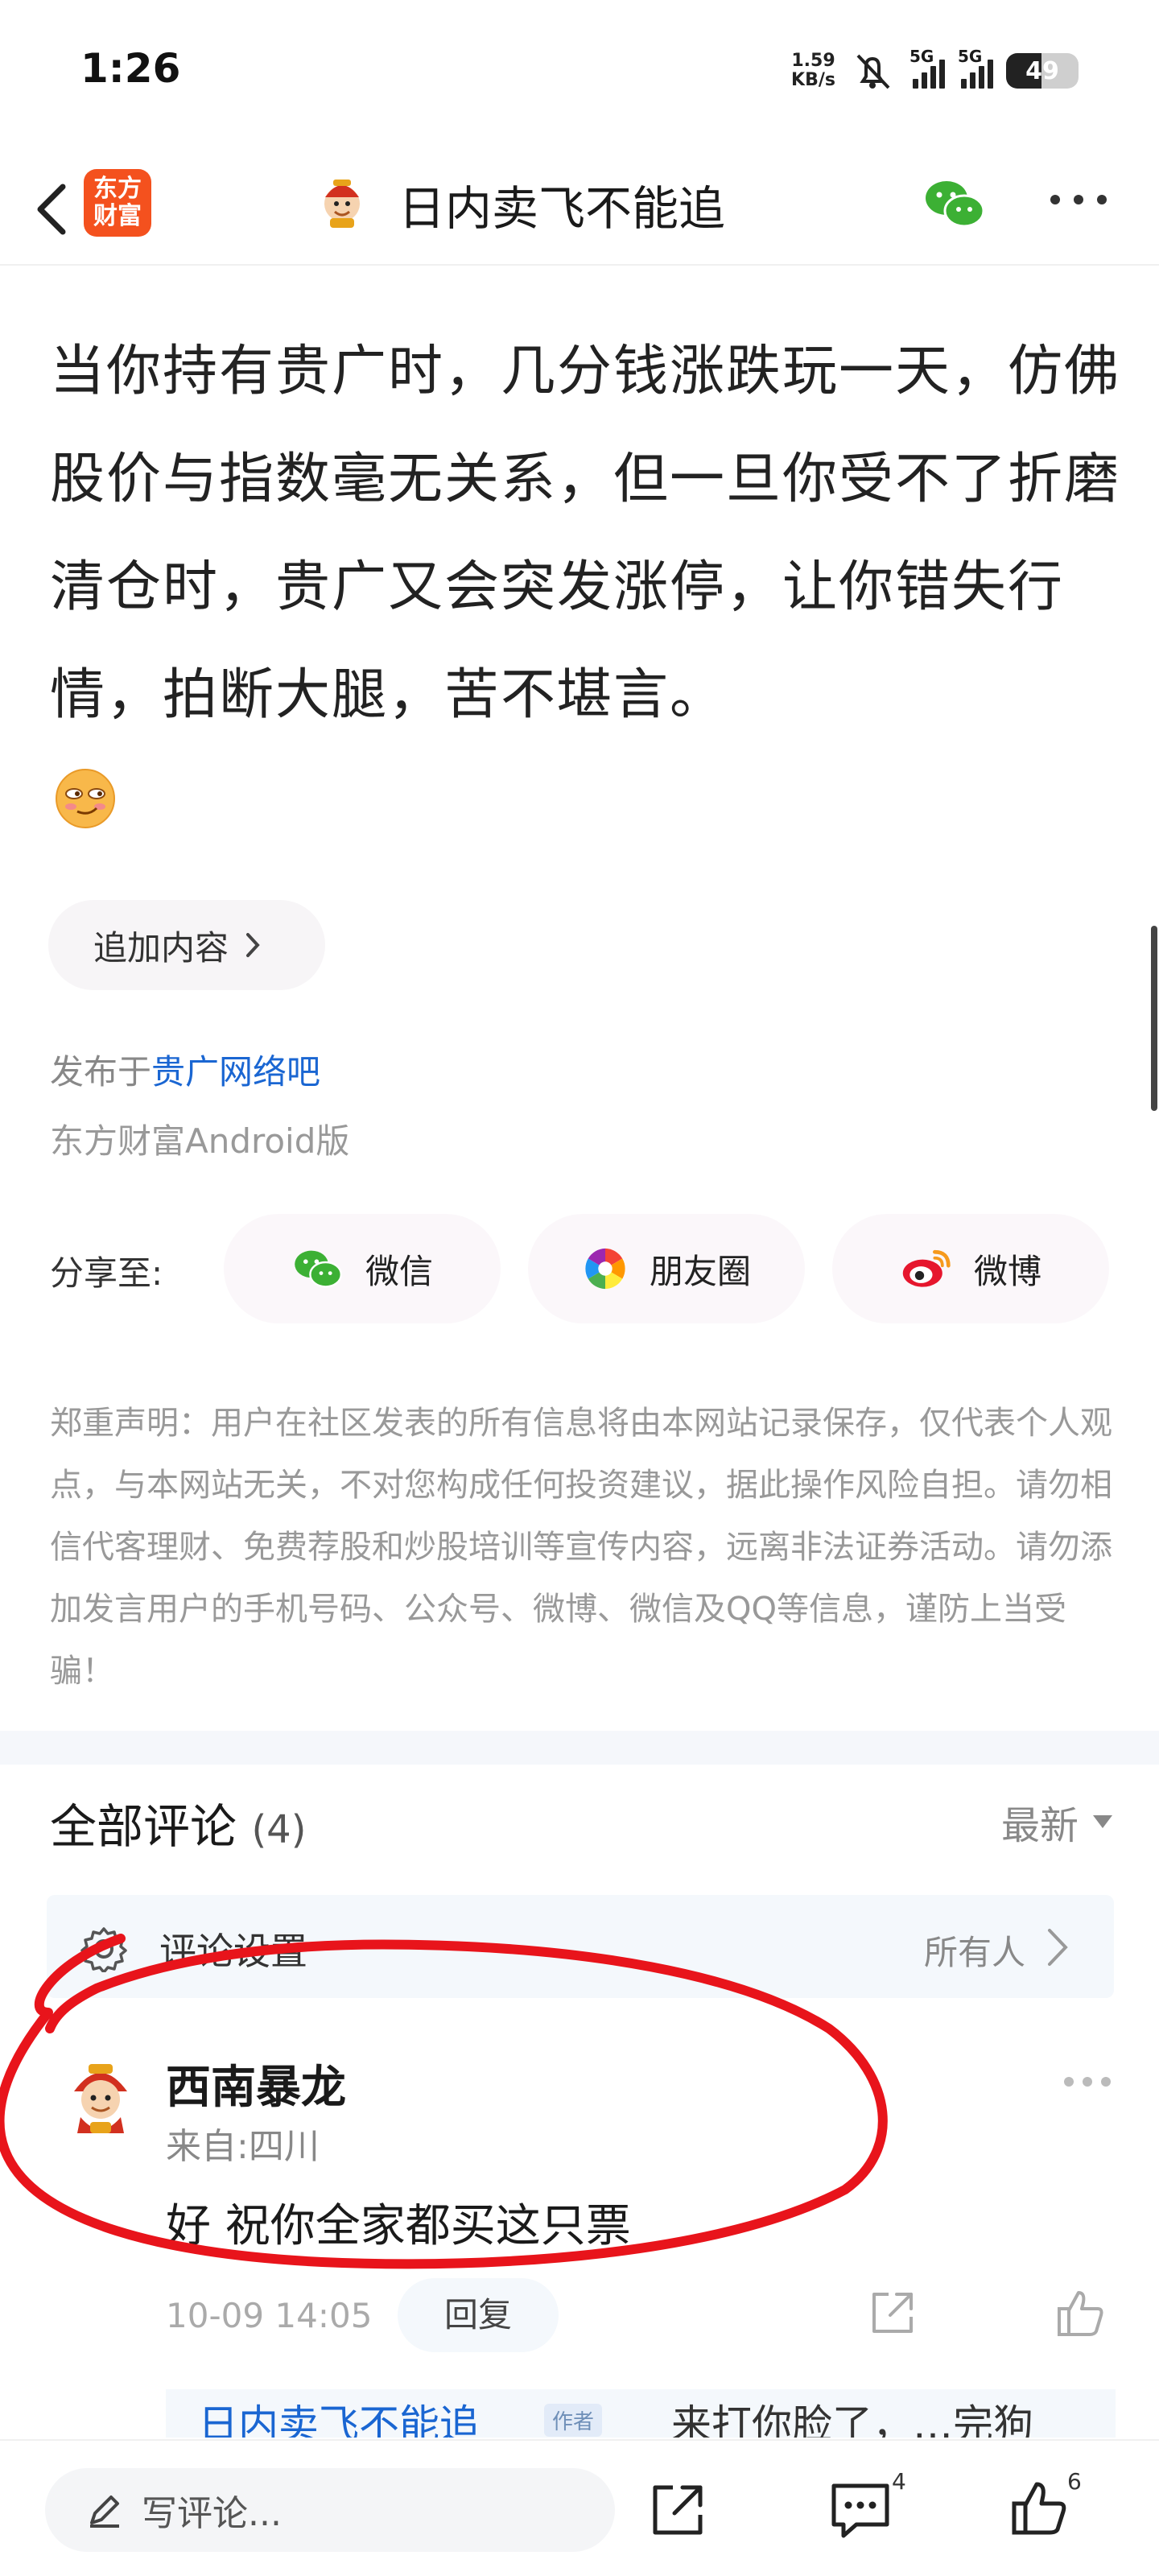 The width and height of the screenshot is (1159, 2576). I want to click on share-row: 分享至: 微信 朋友圈 微博, so click(581, 1270).